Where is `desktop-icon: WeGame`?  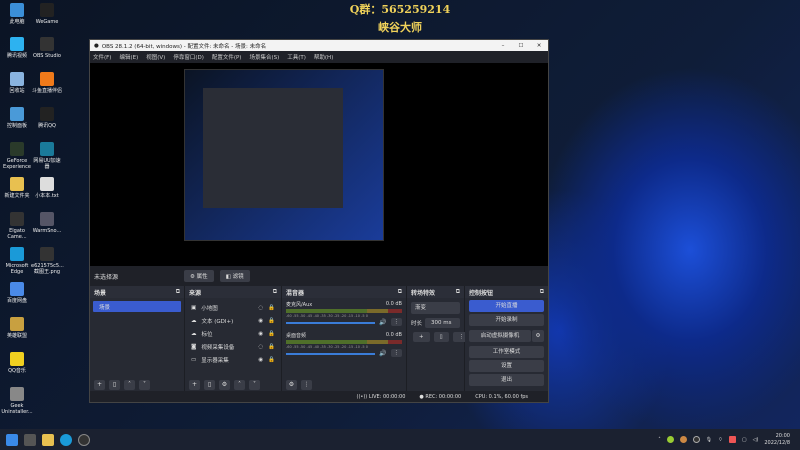 desktop-icon: WeGame is located at coordinates (47, 14).